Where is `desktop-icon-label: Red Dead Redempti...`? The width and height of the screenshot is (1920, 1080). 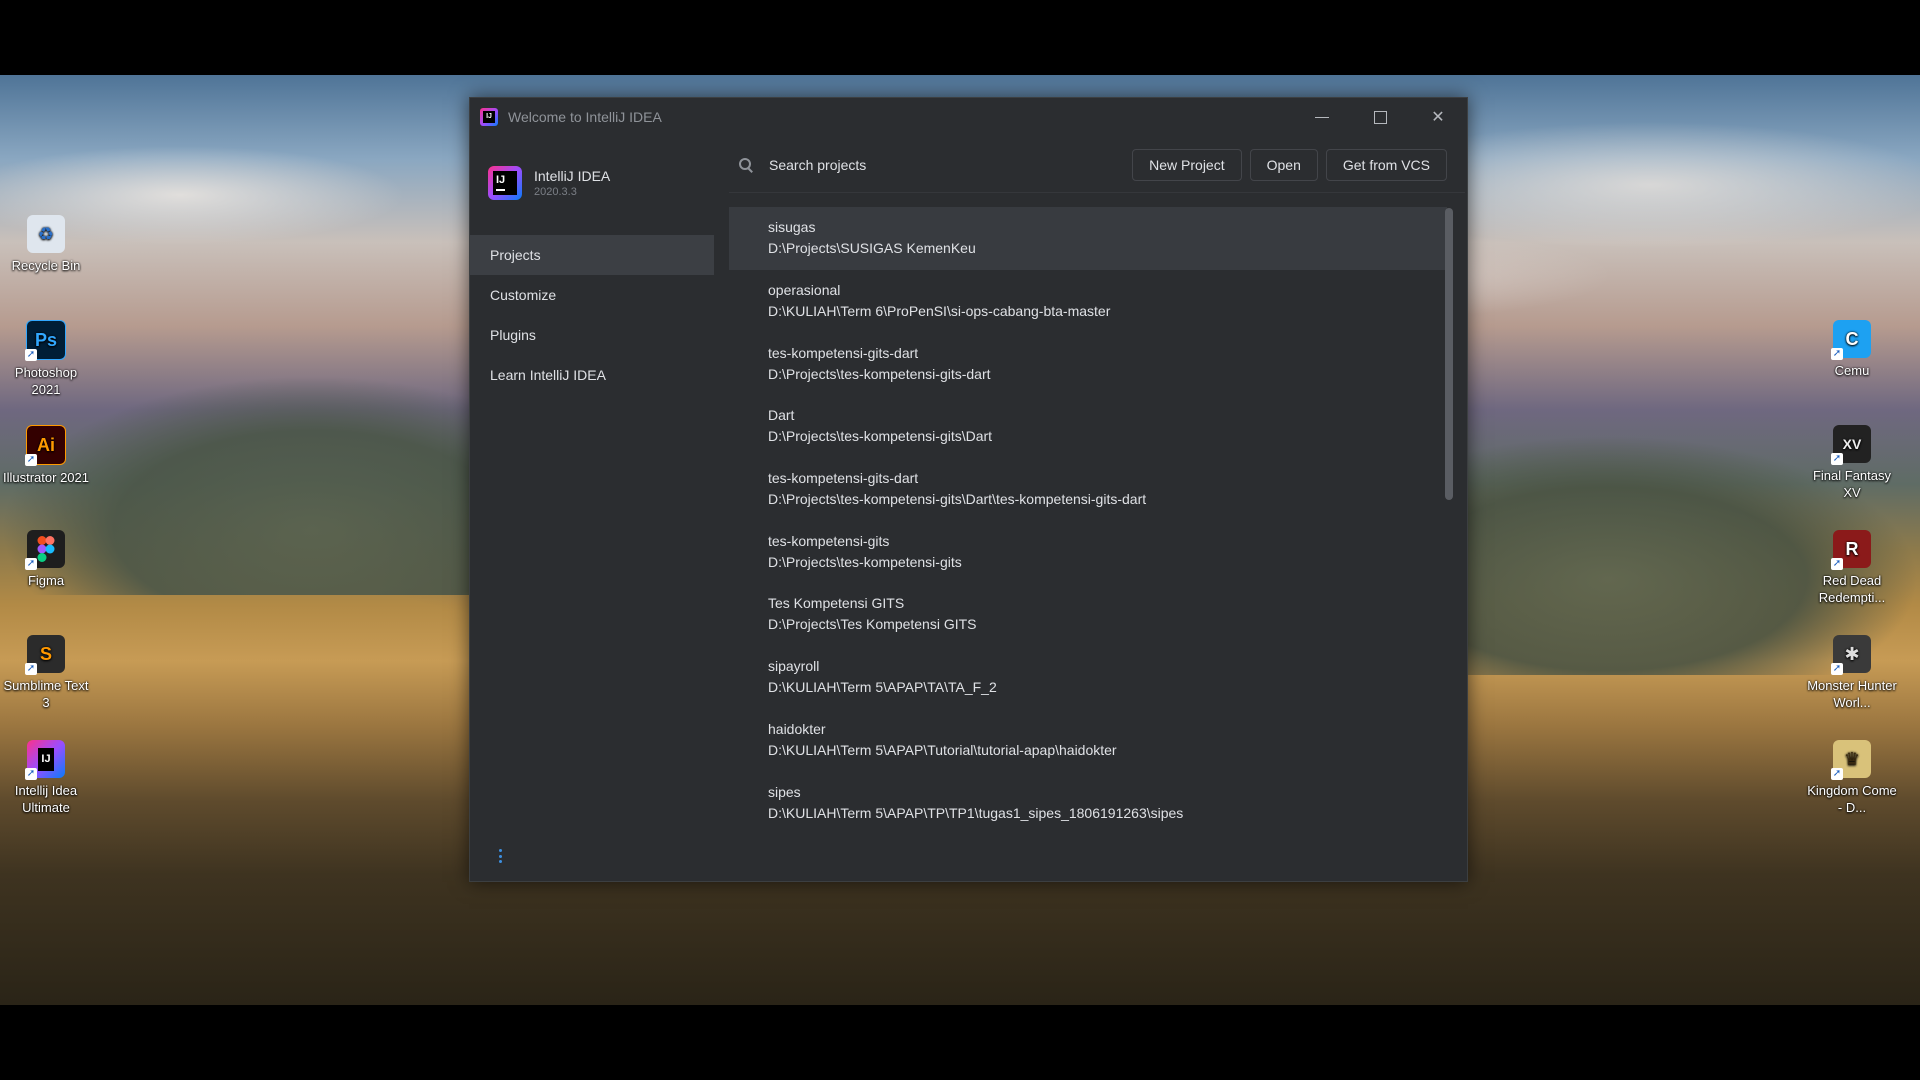
desktop-icon-label: Red Dead Redempti... is located at coordinates (1852, 589).